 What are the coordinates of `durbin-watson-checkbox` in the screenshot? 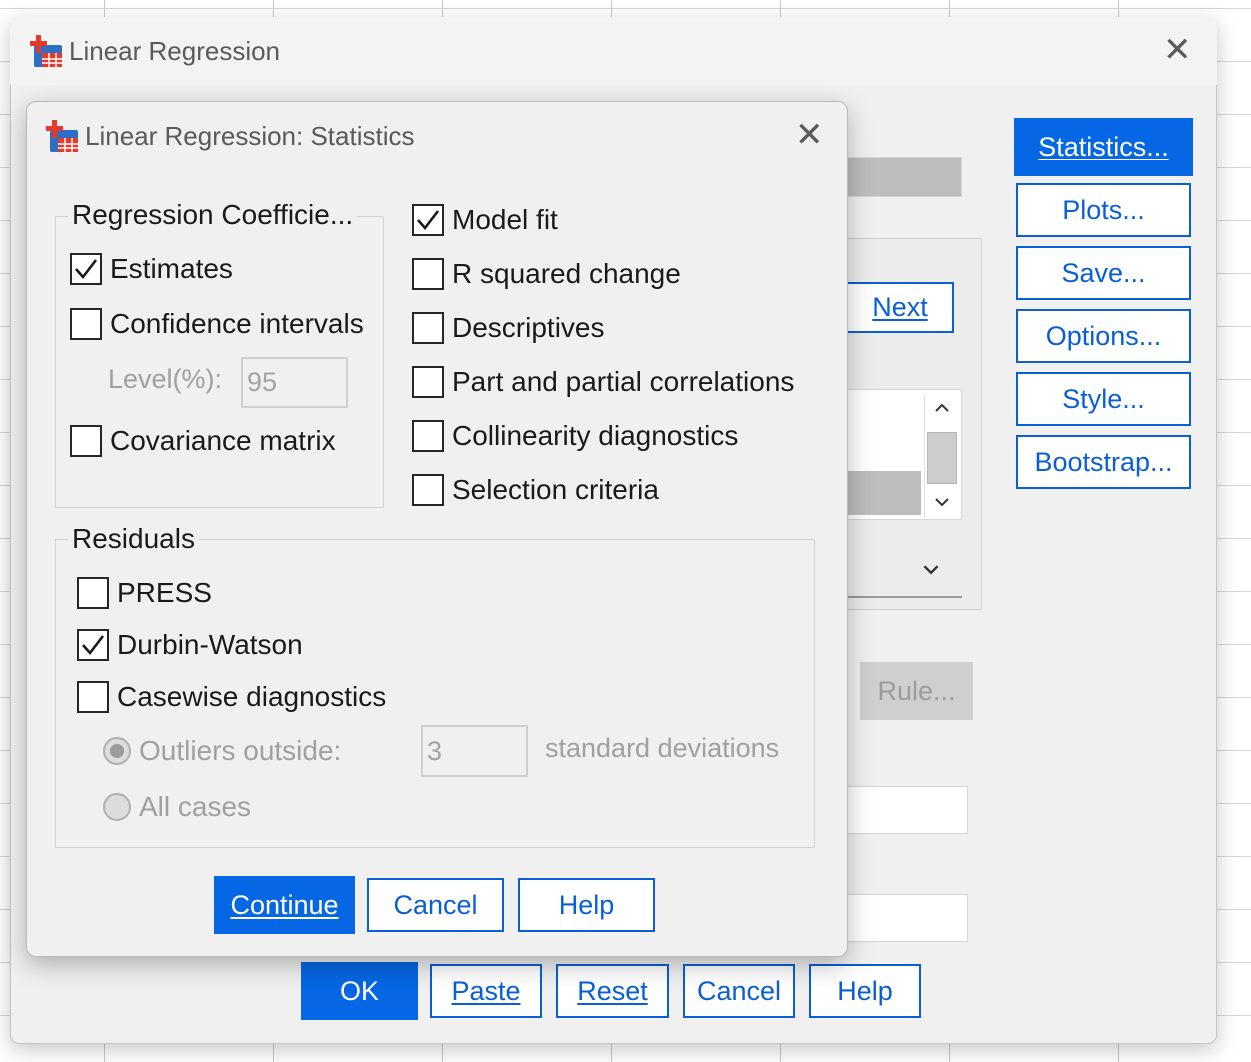 It's located at (93, 645).